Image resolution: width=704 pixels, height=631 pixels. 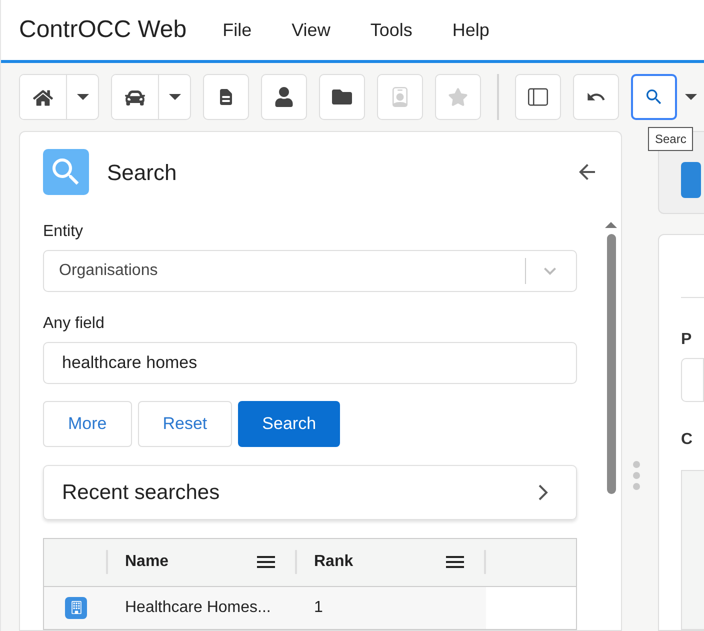 I want to click on person-card-icon, so click(x=400, y=97).